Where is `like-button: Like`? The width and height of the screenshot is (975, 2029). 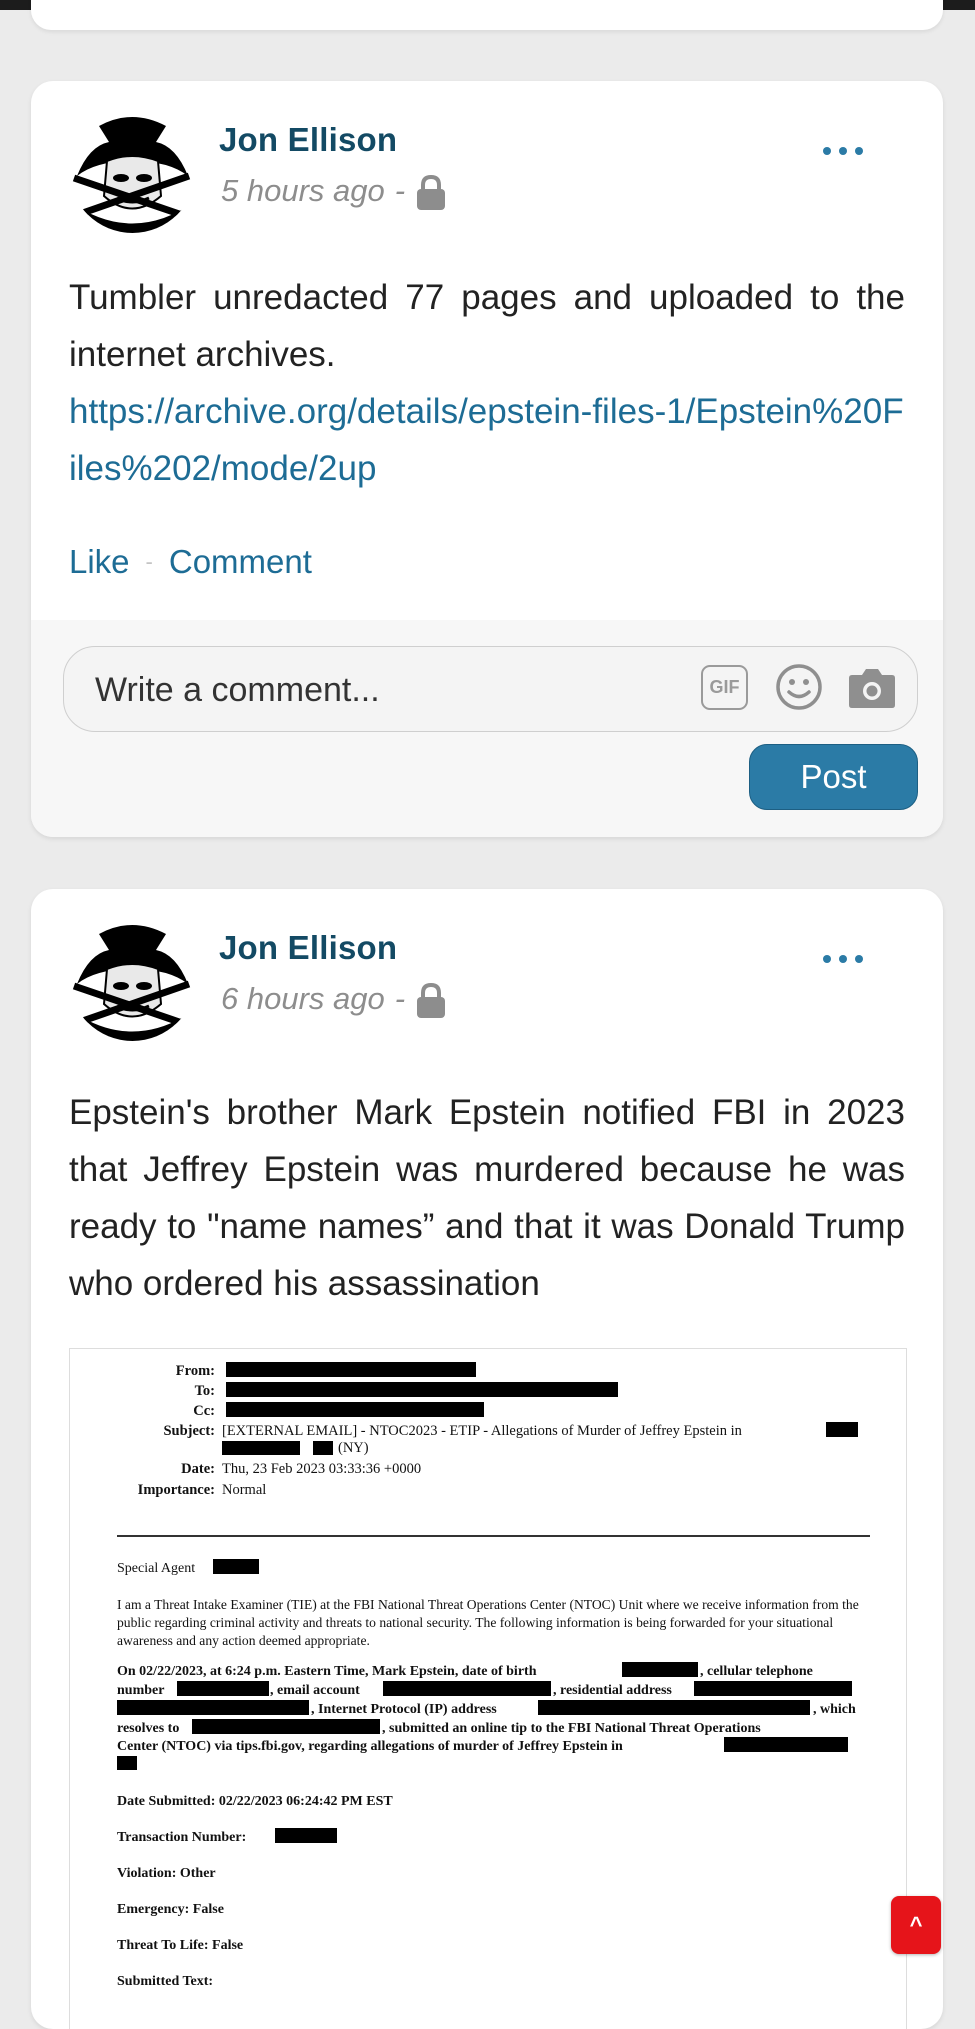 like-button: Like is located at coordinates (99, 562).